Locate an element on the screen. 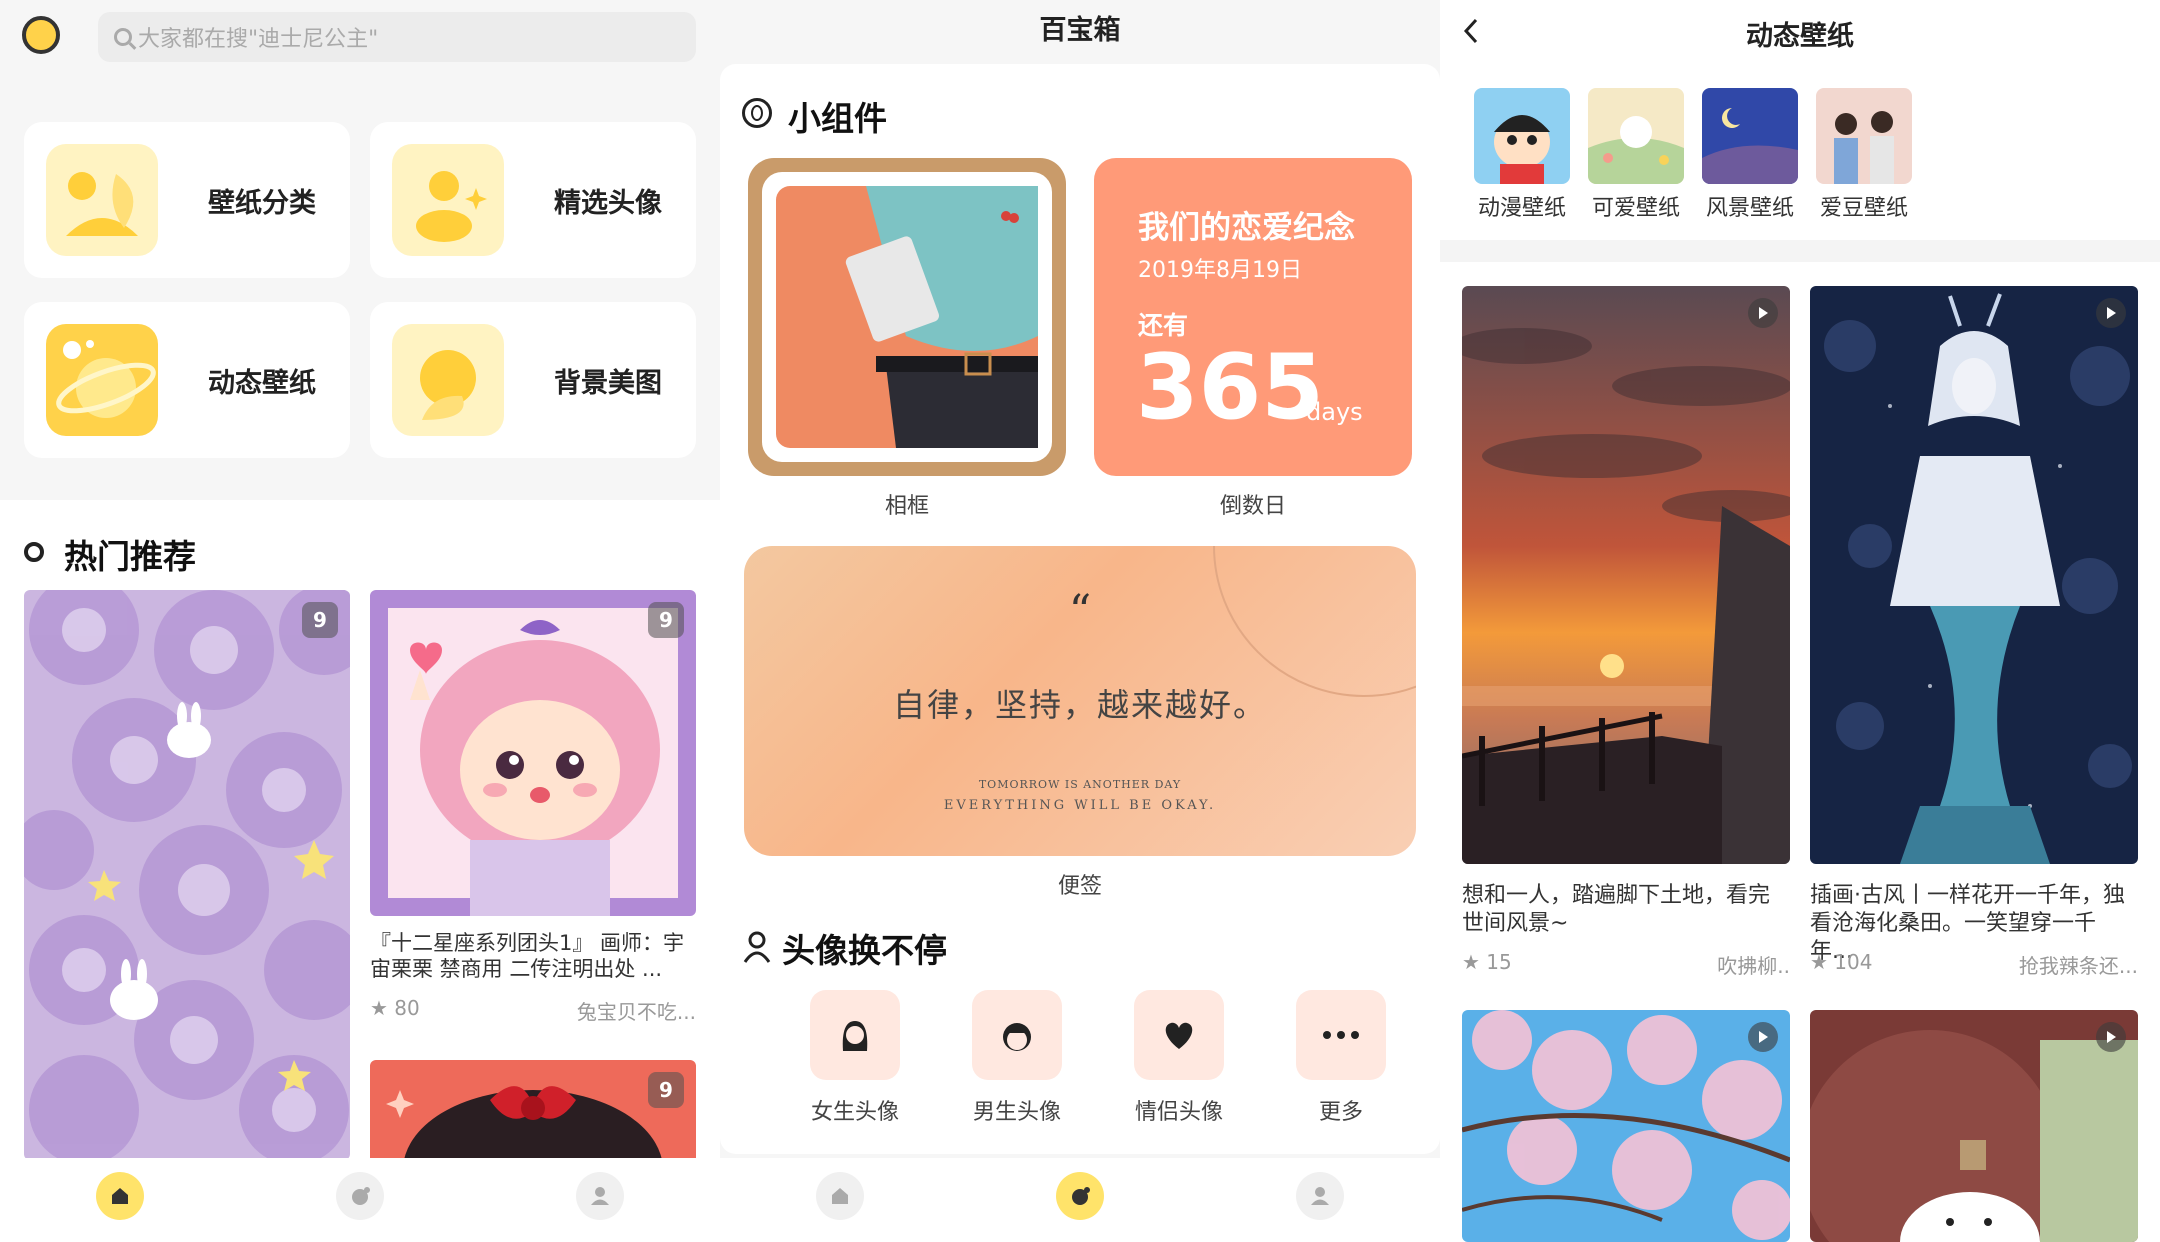  section-ring-icon is located at coordinates (34, 552).